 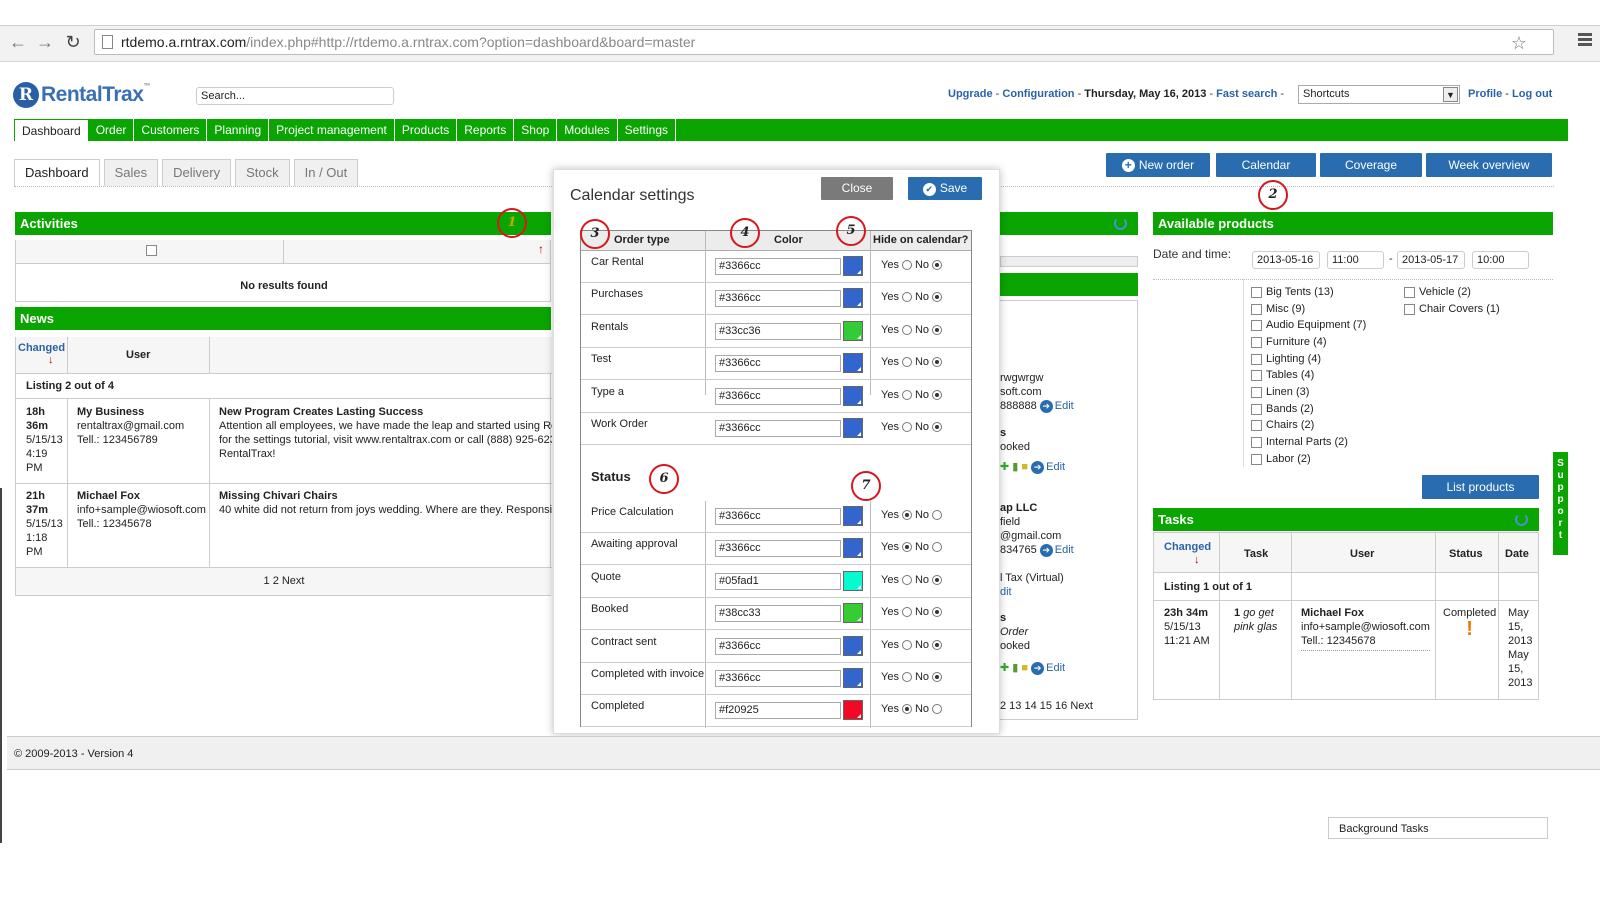 I want to click on product-category-furniture: Furniture (4), so click(x=1289, y=342).